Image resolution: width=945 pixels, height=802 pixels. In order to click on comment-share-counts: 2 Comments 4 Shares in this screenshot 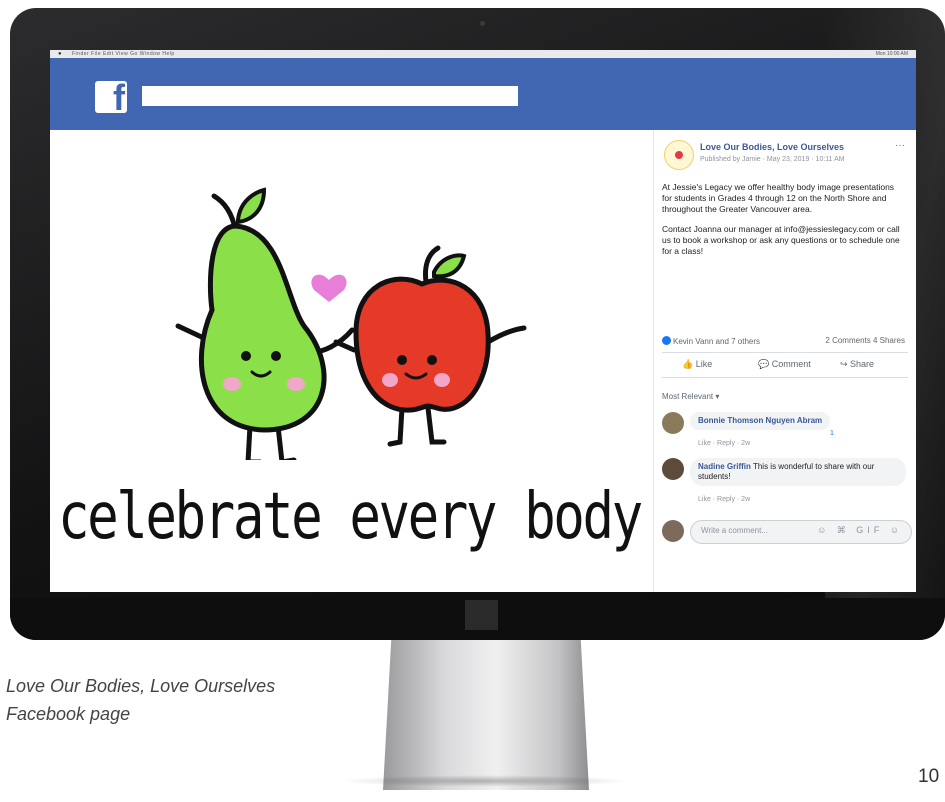, I will do `click(865, 340)`.